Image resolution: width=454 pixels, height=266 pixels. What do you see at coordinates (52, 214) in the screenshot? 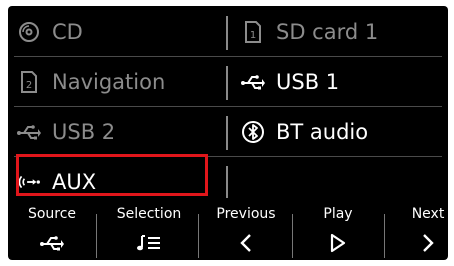
I see `button-label: Source` at bounding box center [52, 214].